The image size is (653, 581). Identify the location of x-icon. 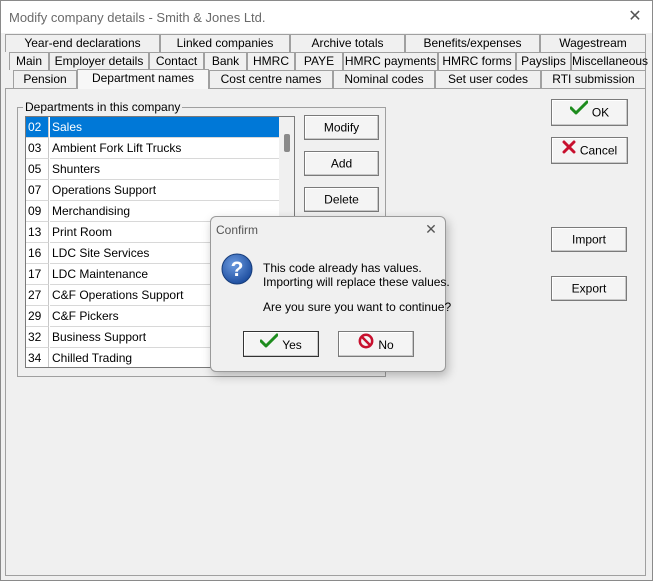
(569, 150).